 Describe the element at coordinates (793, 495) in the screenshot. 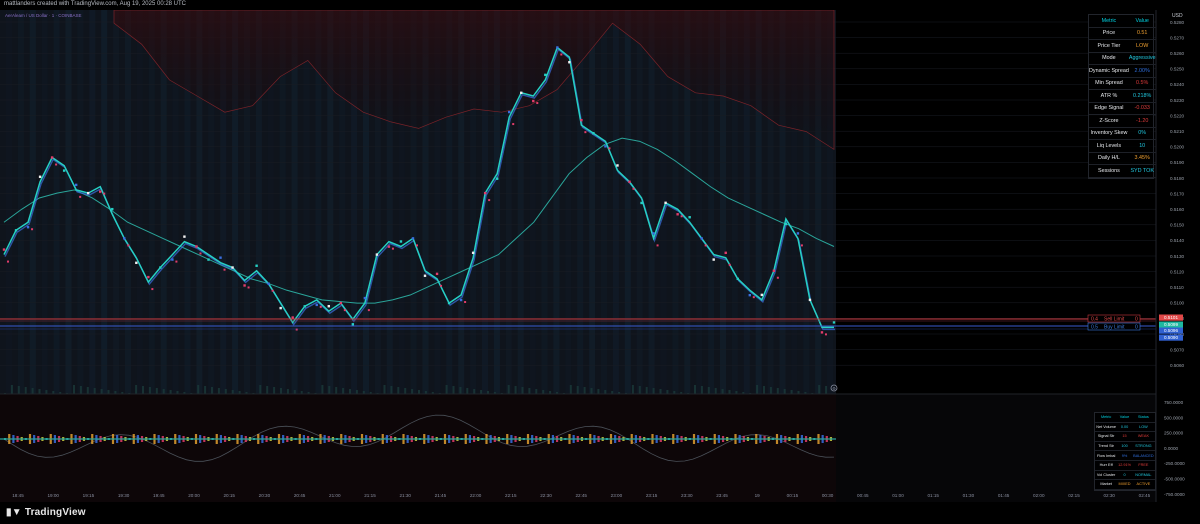

I see `time-axis-label: 00:15` at that location.